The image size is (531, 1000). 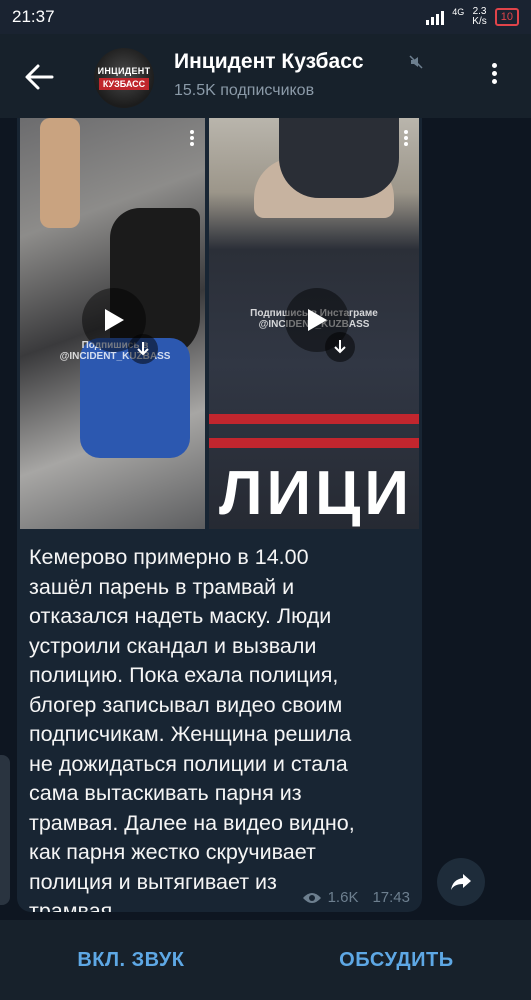 What do you see at coordinates (343, 897) in the screenshot?
I see `view-count: 1.6K` at bounding box center [343, 897].